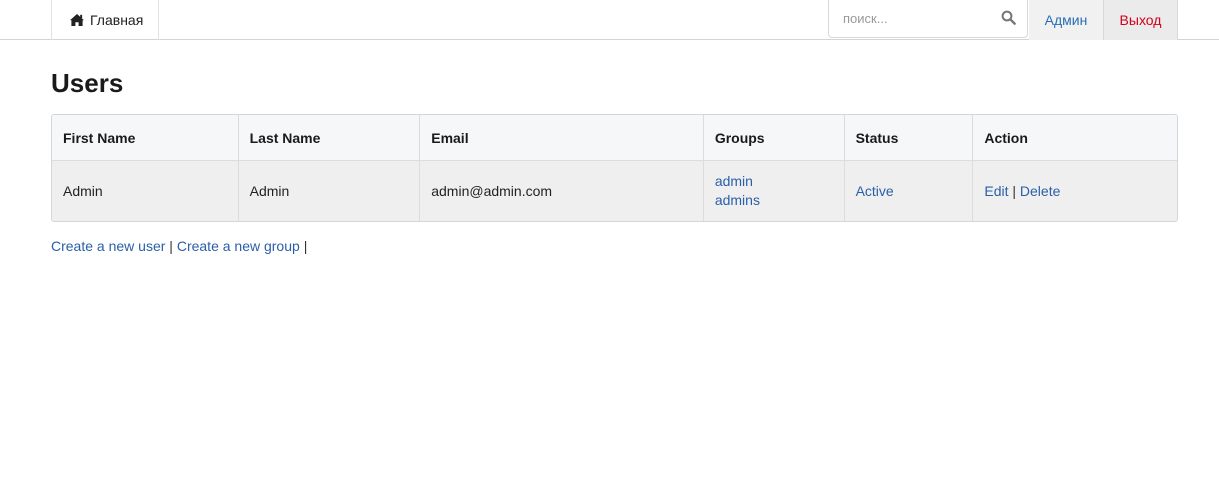 This screenshot has height=487, width=1219. What do you see at coordinates (117, 20) in the screenshot?
I see `nav-home-label: Главная` at bounding box center [117, 20].